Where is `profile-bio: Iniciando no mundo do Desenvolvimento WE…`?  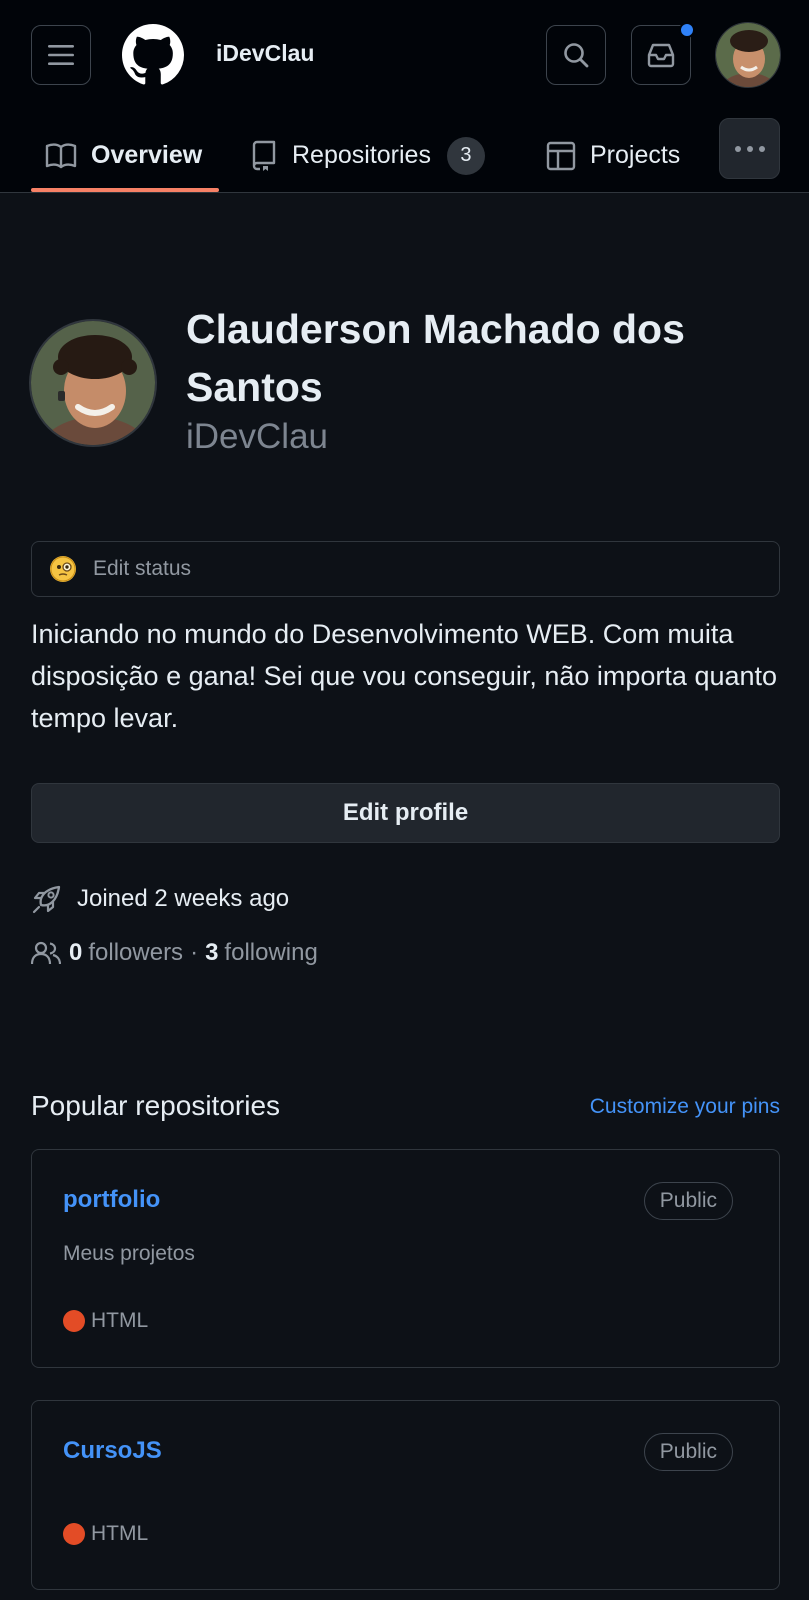 profile-bio: Iniciando no mundo do Desenvolvimento WE… is located at coordinates (404, 676).